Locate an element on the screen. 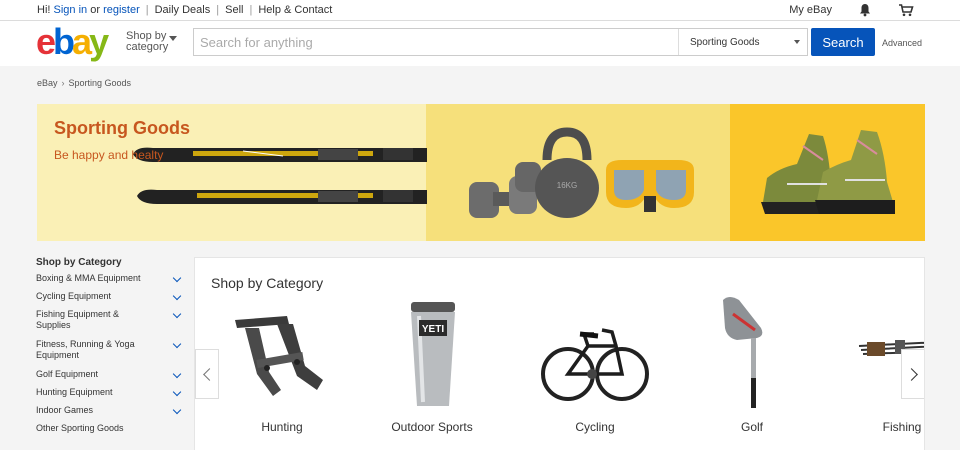  search-input is located at coordinates (436, 42).